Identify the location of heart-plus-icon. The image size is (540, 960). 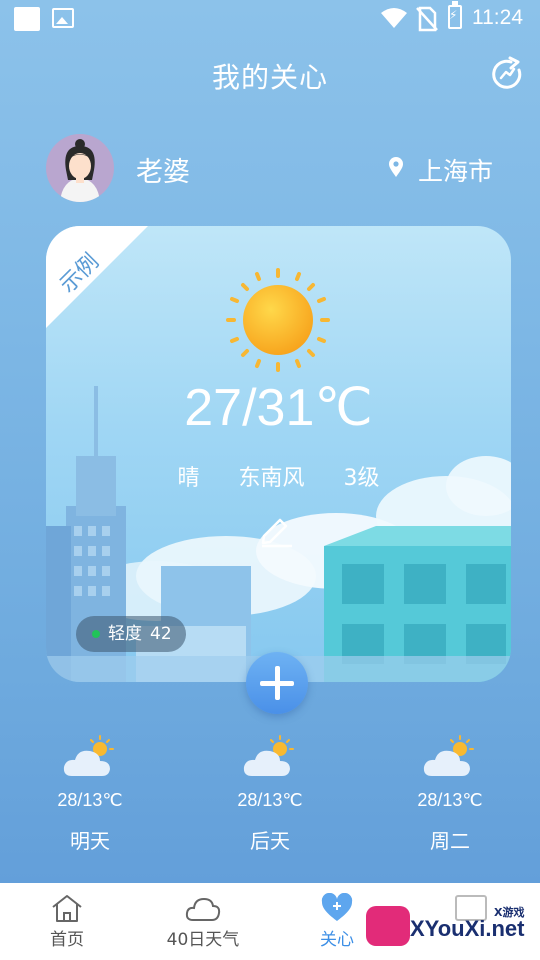
(337, 907).